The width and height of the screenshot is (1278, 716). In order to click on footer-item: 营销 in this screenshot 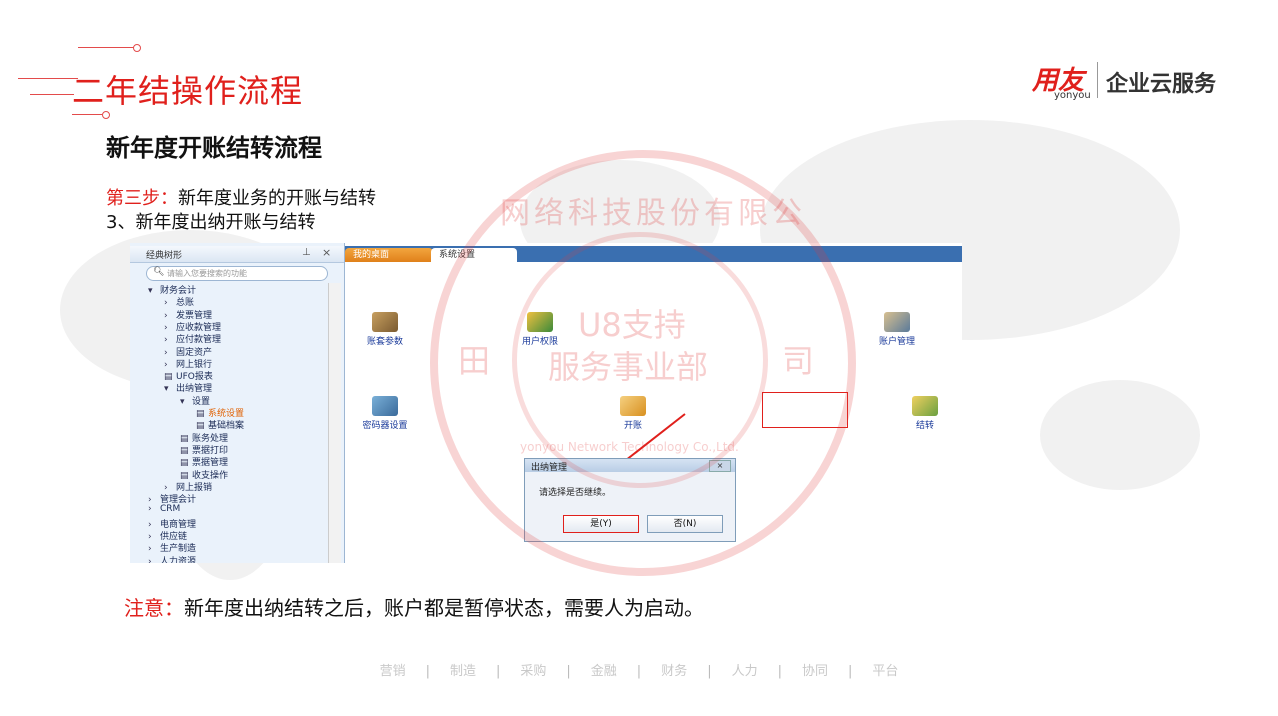, I will do `click(392, 671)`.